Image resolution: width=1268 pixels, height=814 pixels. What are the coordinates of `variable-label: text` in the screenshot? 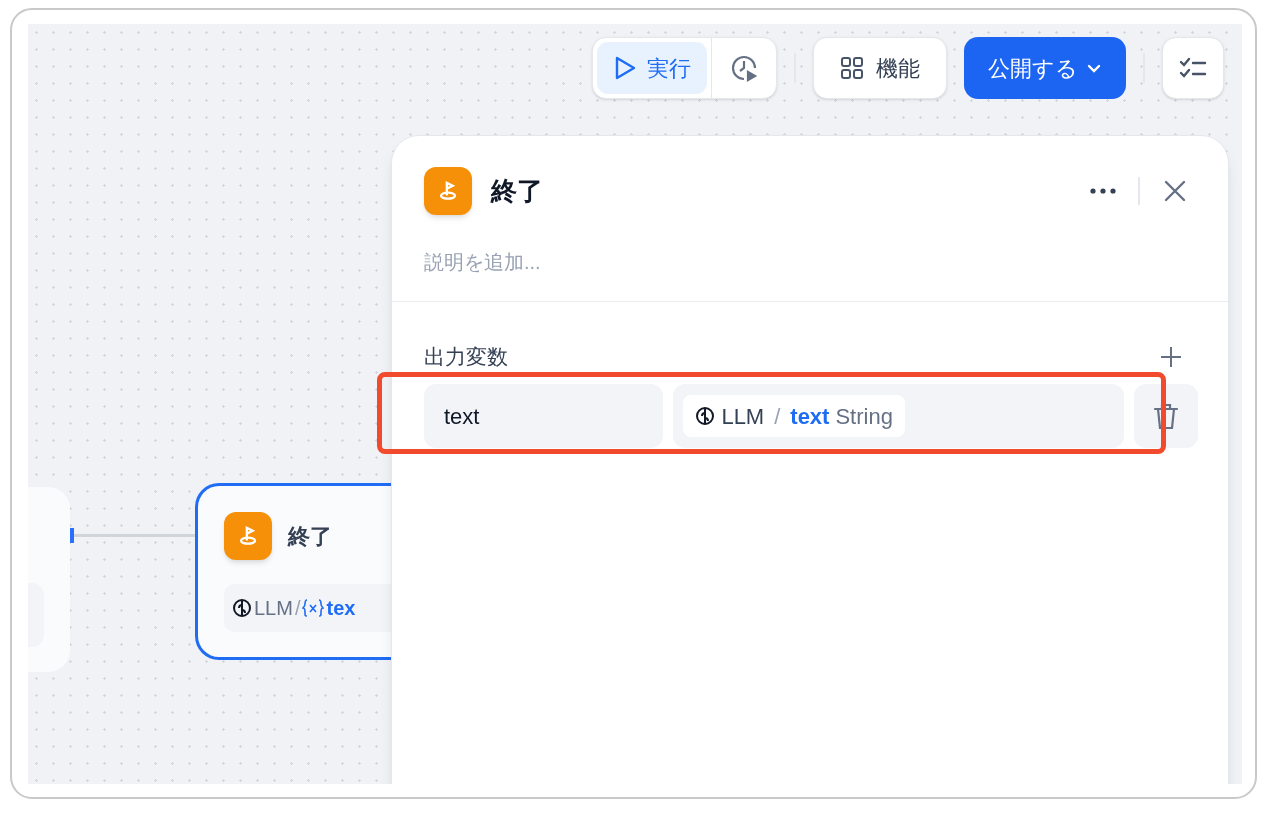 It's located at (810, 416).